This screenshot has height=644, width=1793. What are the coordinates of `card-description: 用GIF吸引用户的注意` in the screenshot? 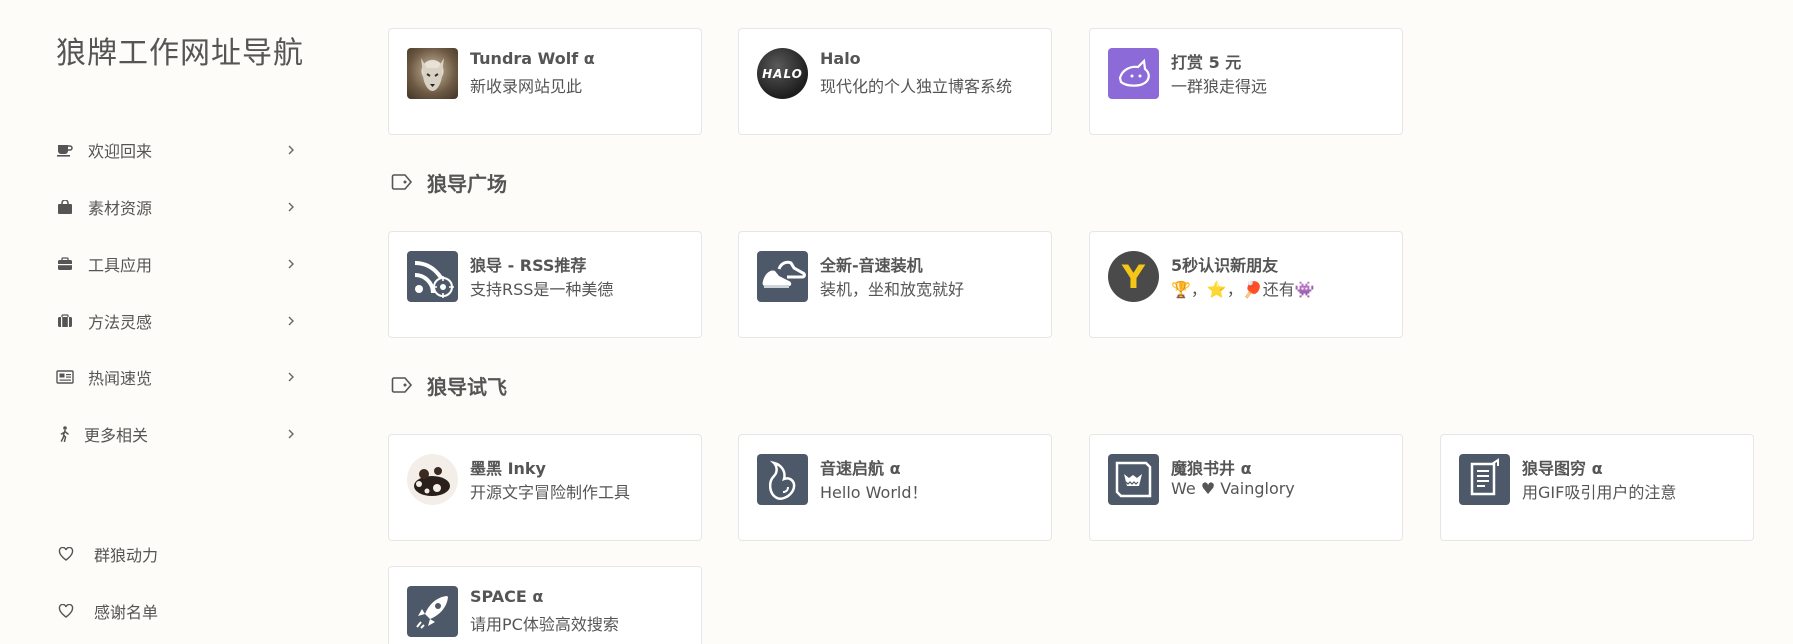 It's located at (1599, 492).